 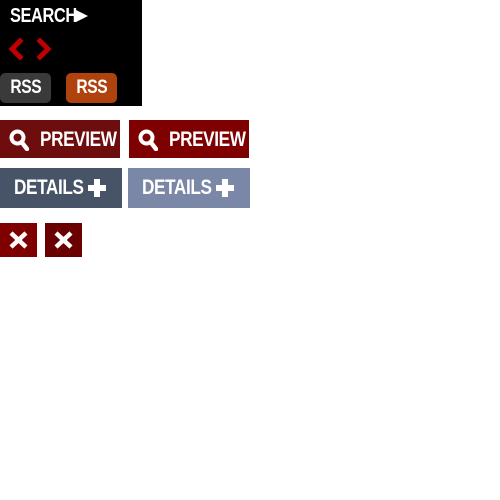 I want to click on next-arrow-button, so click(x=44, y=49).